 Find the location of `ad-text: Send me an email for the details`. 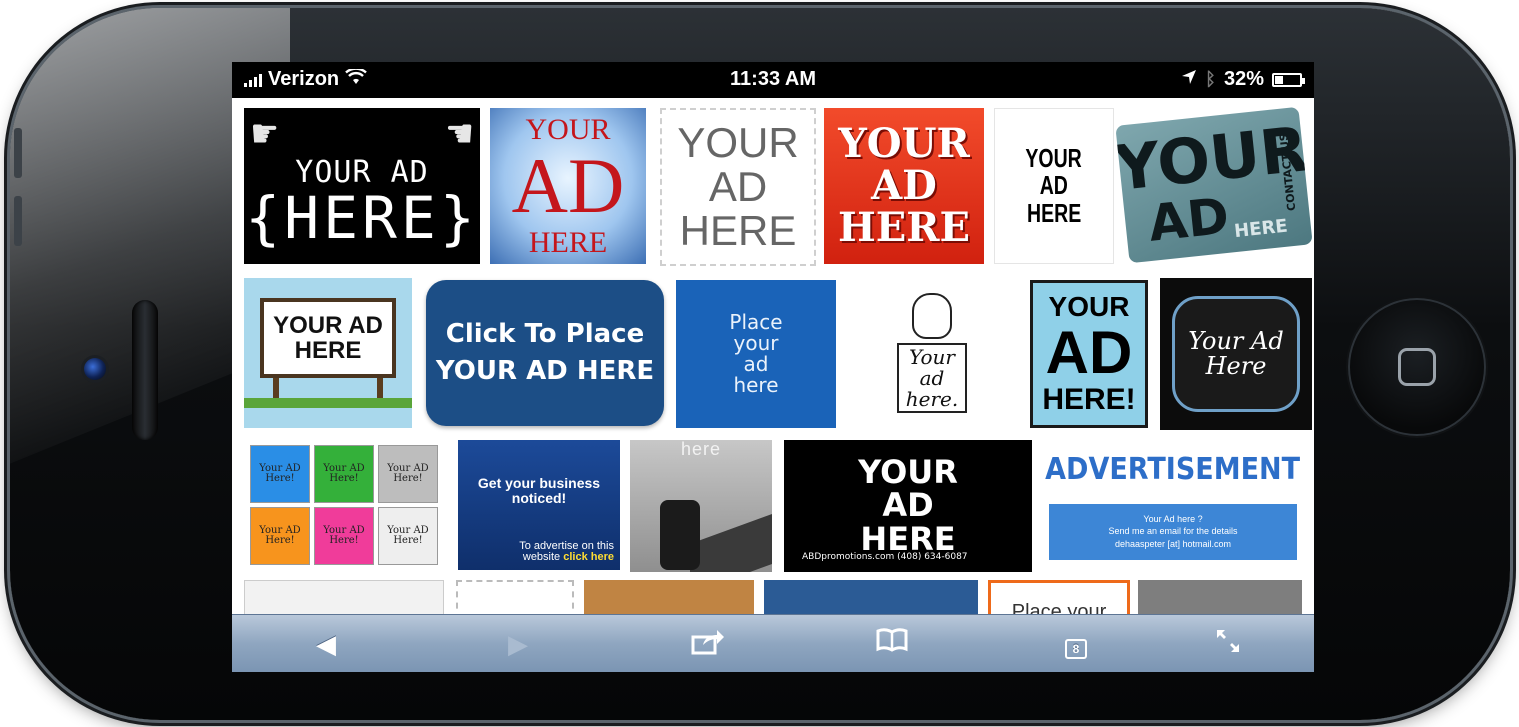

ad-text: Send me an email for the details is located at coordinates (1173, 531).